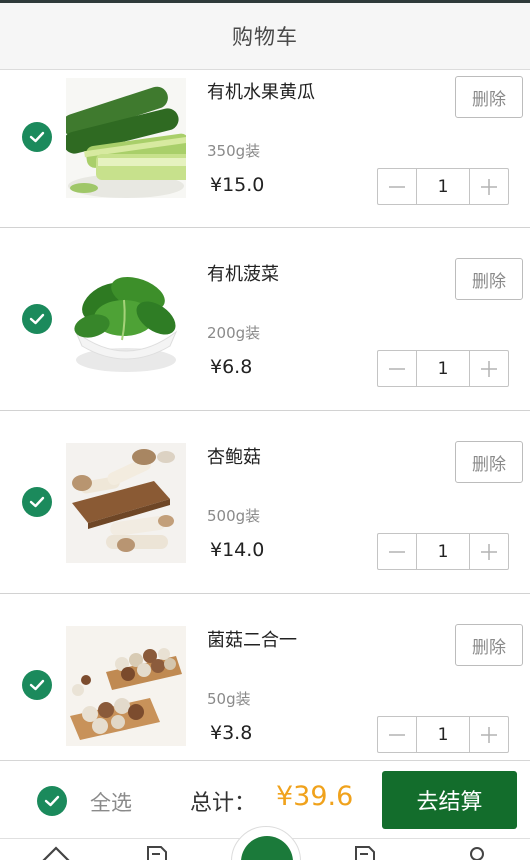  Describe the element at coordinates (234, 516) in the screenshot. I see `product-spec: 500g装` at that location.